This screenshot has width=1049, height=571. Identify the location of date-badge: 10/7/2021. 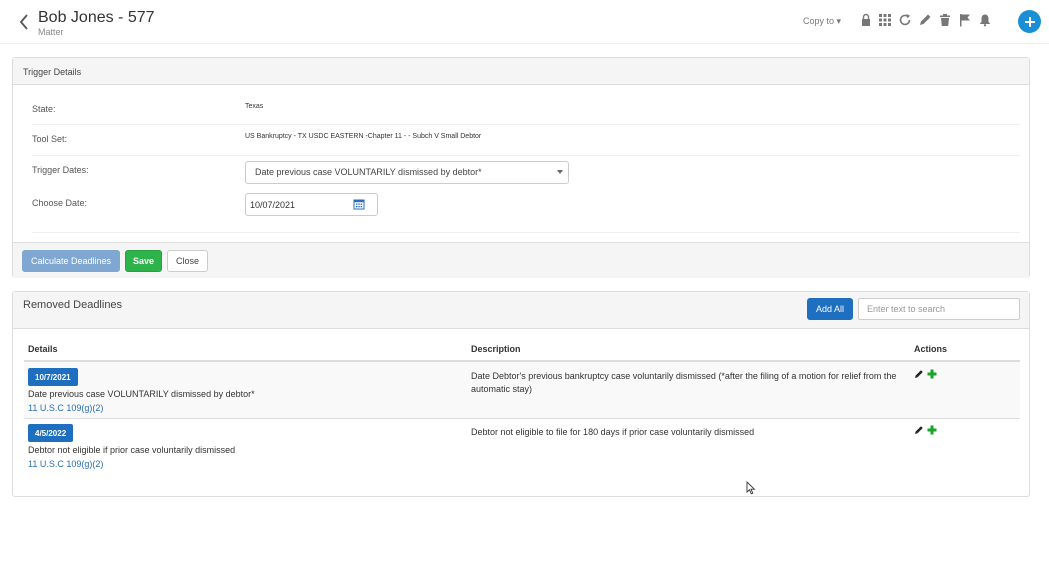
(53, 377).